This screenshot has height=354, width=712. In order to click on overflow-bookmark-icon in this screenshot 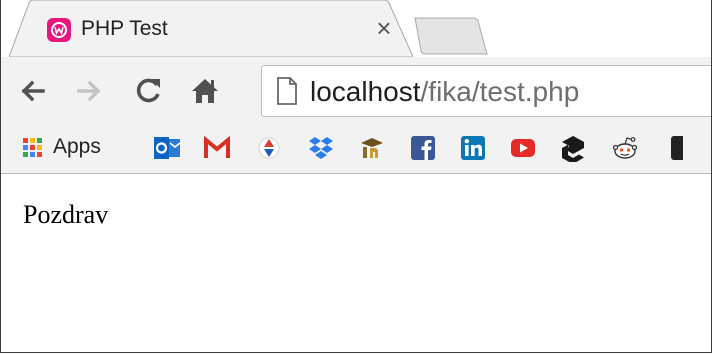, I will do `click(675, 148)`.